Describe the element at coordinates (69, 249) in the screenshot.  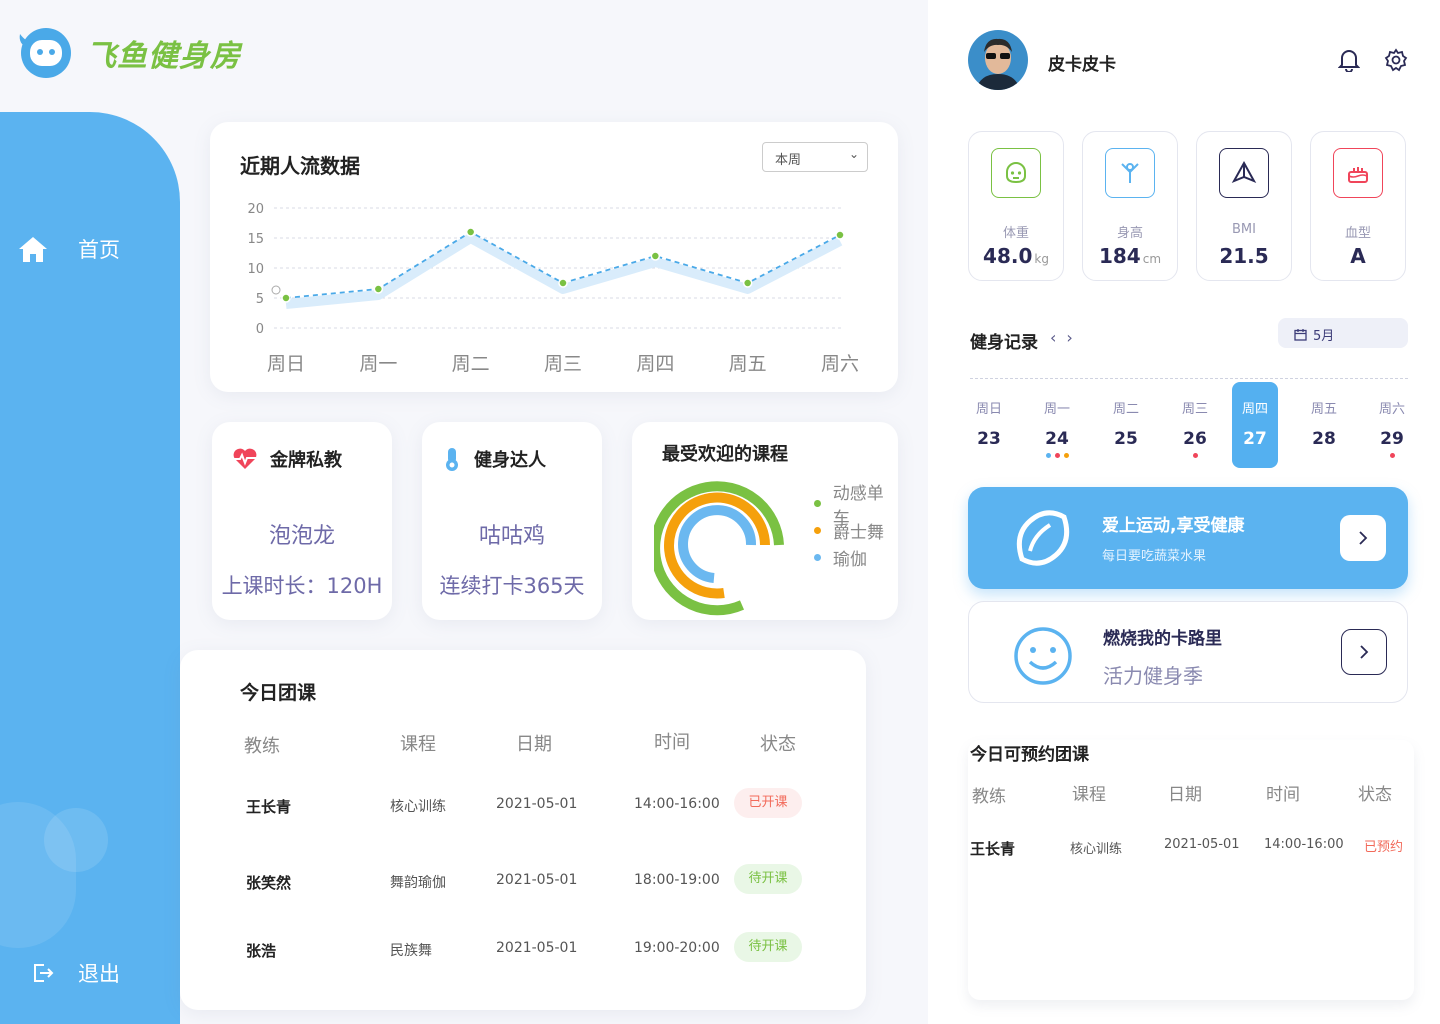
I see `nav-item-home: 首页` at that location.